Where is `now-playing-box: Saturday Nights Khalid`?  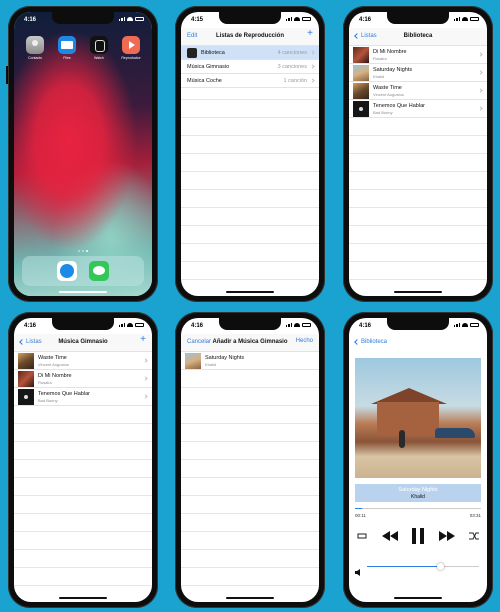
now-playing-box: Saturday Nights Khalid is located at coordinates (418, 493).